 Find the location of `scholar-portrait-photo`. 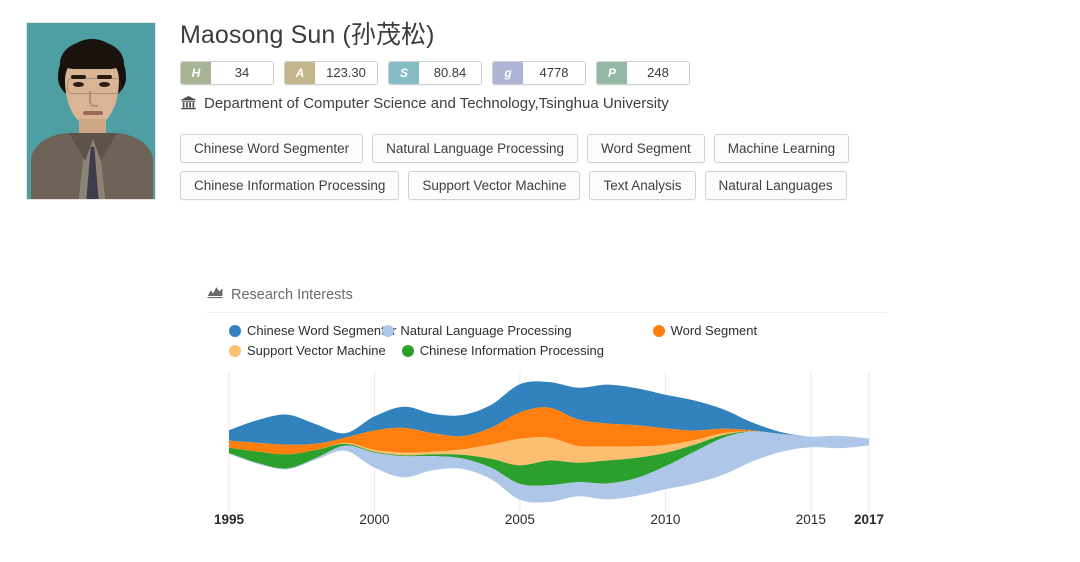

scholar-portrait-photo is located at coordinates (91, 111).